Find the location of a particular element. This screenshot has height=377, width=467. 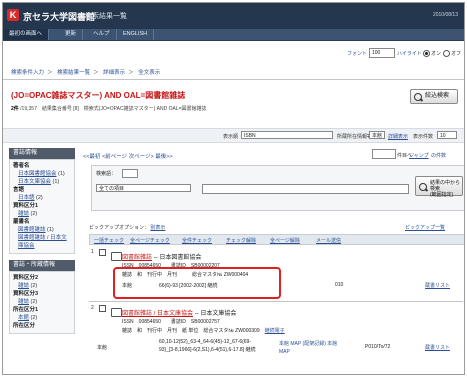

highlight-on-label: オン is located at coordinates (436, 54).